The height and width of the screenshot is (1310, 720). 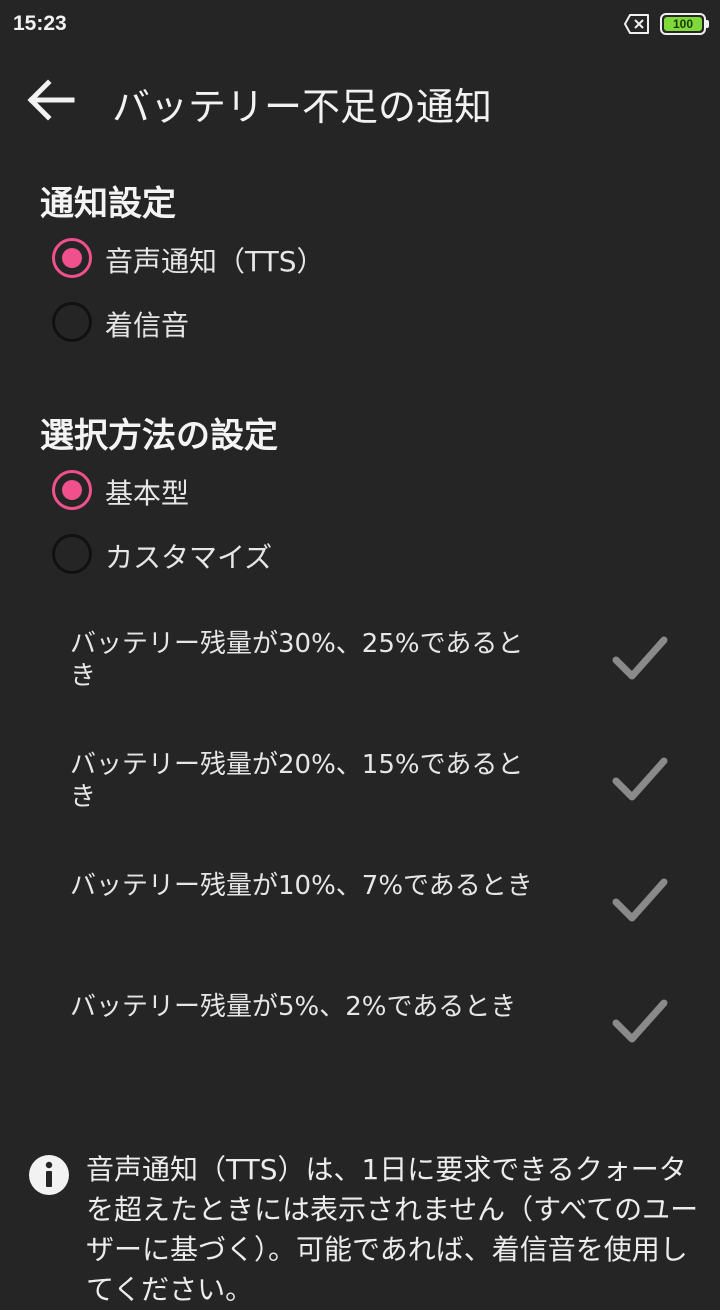 I want to click on radio-label: 音声通知（TTS）, so click(x=215, y=261).